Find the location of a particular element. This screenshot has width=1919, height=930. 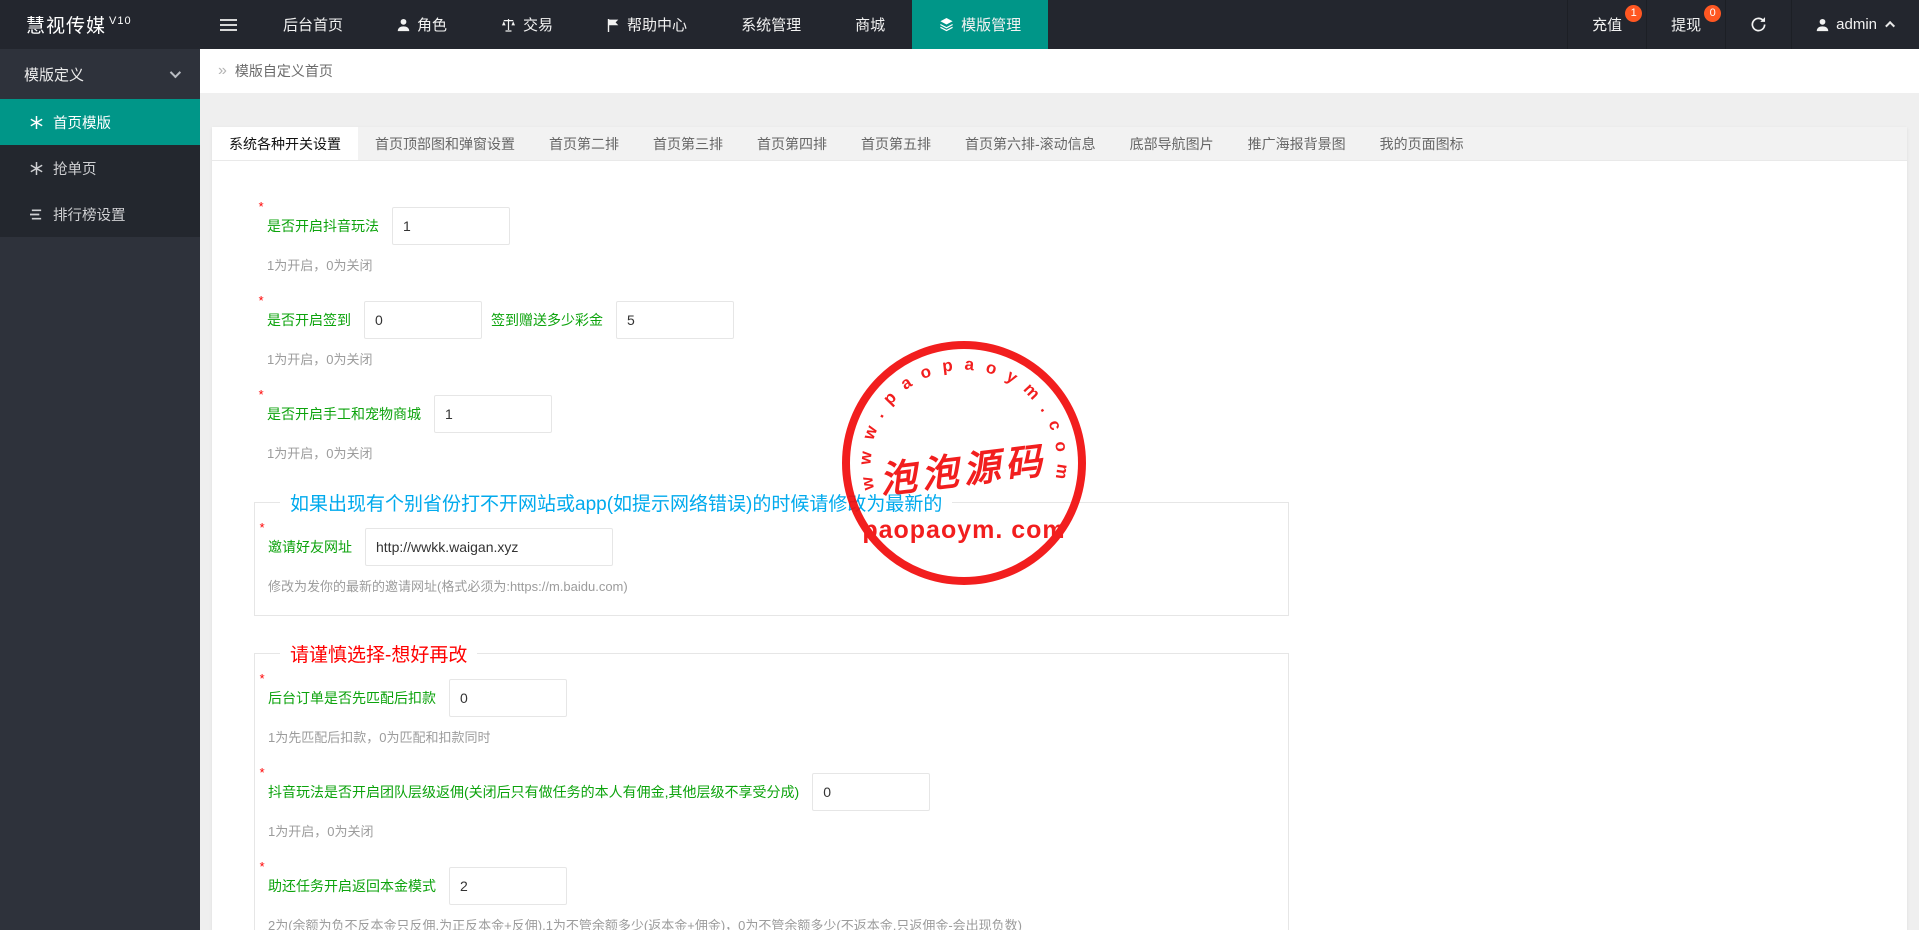

mall-switch-input is located at coordinates (493, 414).